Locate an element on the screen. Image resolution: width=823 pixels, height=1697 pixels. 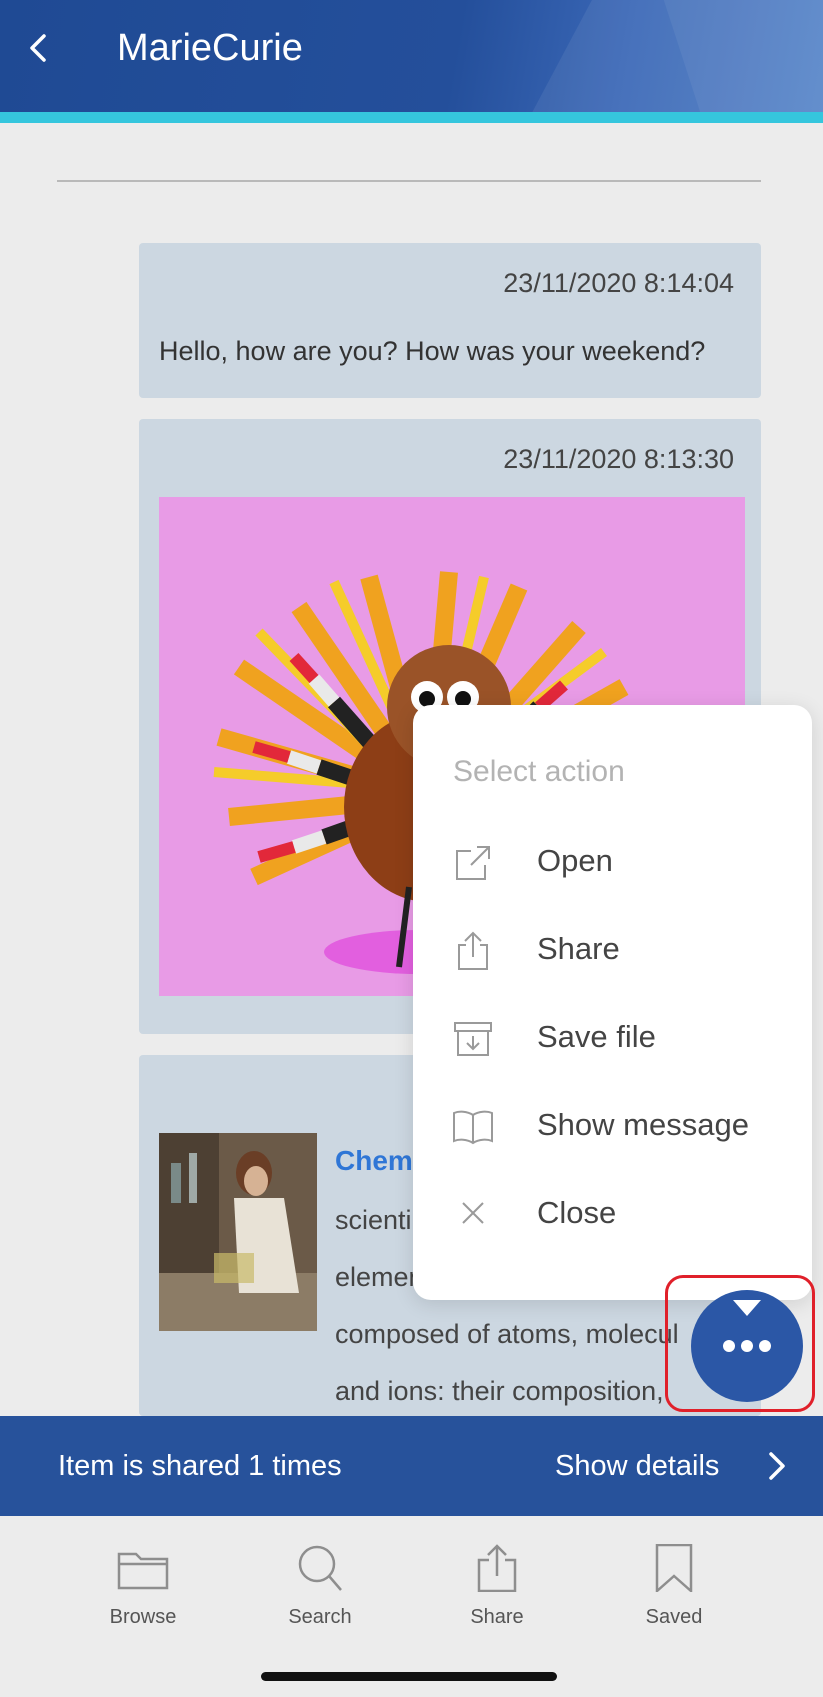
menu-item-close: Close is located at coordinates (612, 1217).